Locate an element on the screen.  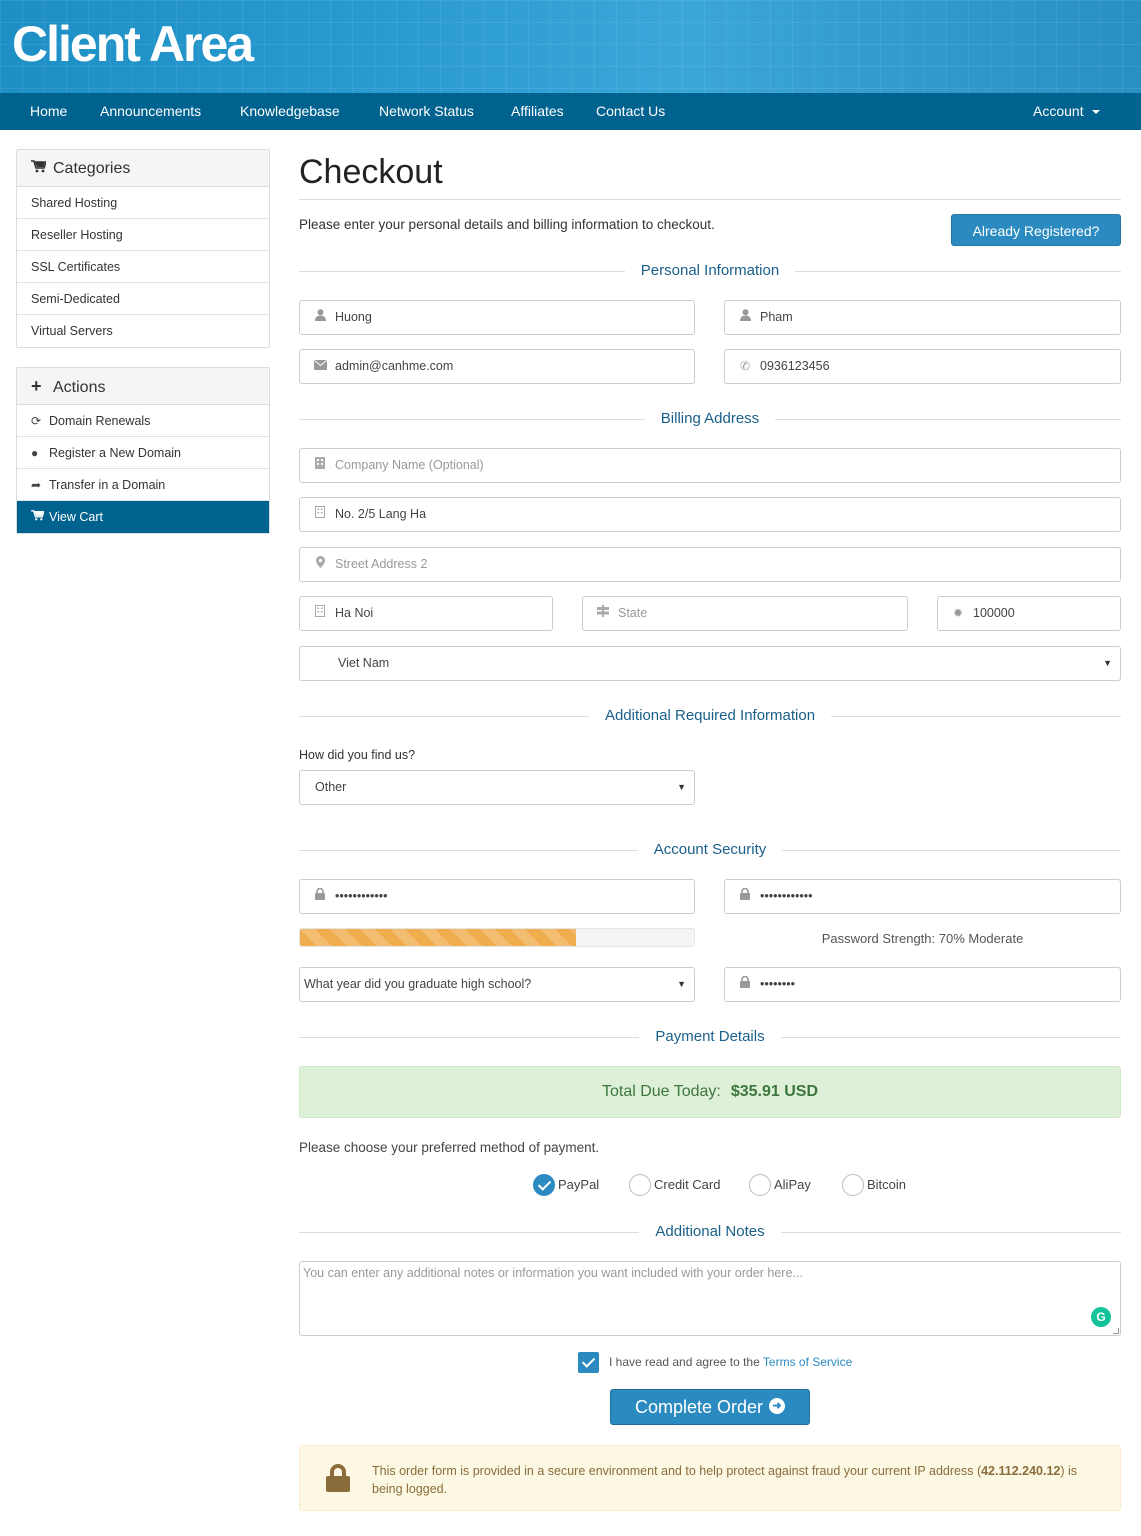
actions-title: Actions is located at coordinates (79, 387).